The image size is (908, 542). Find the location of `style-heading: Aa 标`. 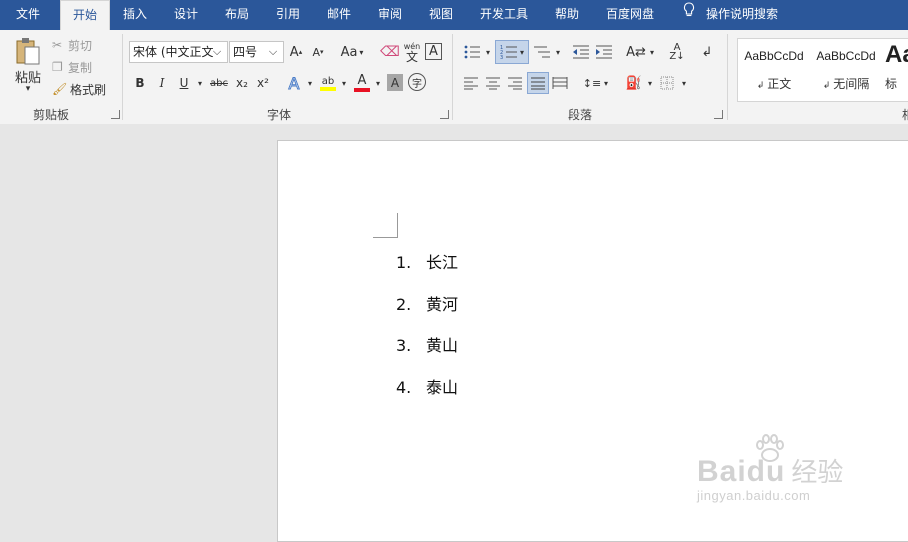

style-heading: Aa 标 is located at coordinates (895, 71).